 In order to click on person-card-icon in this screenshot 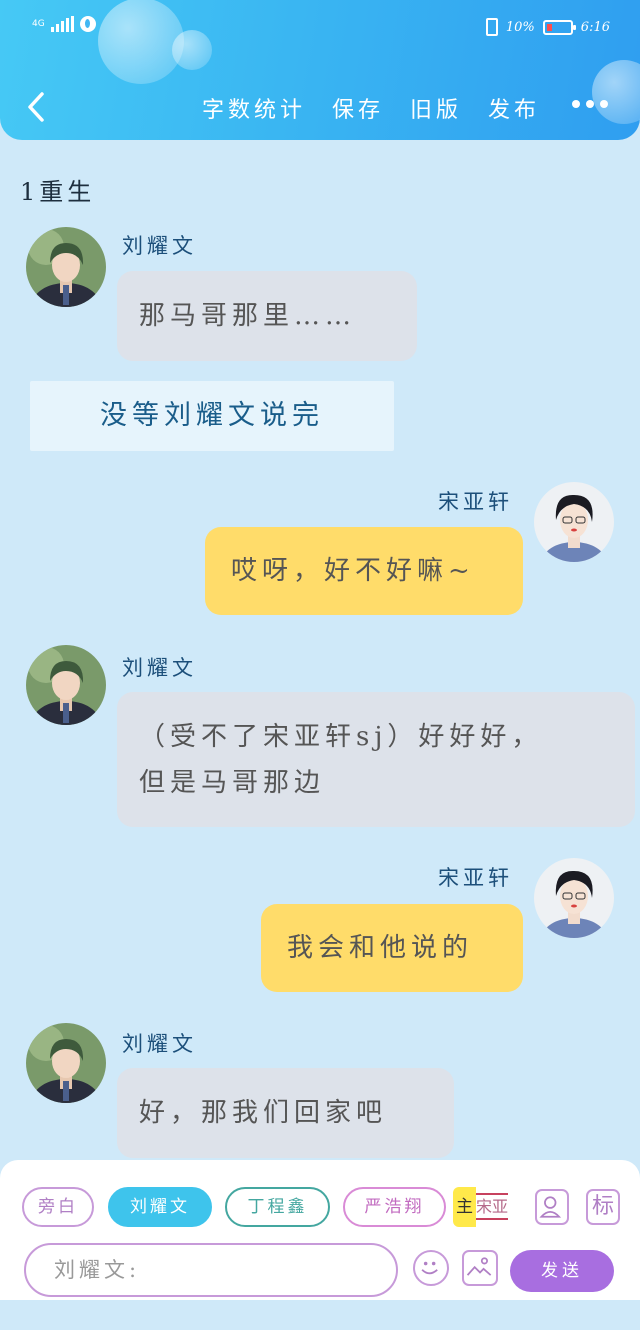, I will do `click(550, 1207)`.